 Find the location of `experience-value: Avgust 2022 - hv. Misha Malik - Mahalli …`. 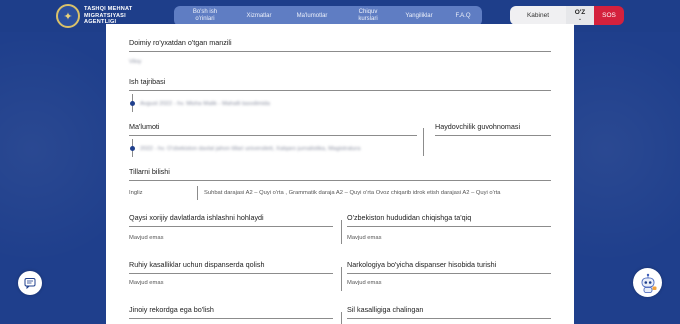

experience-value: Avgust 2022 - hv. Misha Malik - Mahalli … is located at coordinates (205, 104).